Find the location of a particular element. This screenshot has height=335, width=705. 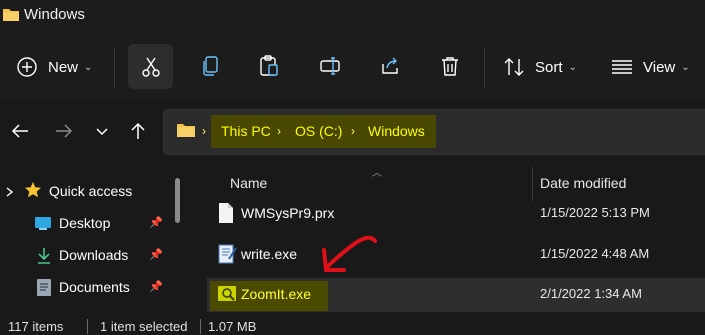

up-button is located at coordinates (138, 132).